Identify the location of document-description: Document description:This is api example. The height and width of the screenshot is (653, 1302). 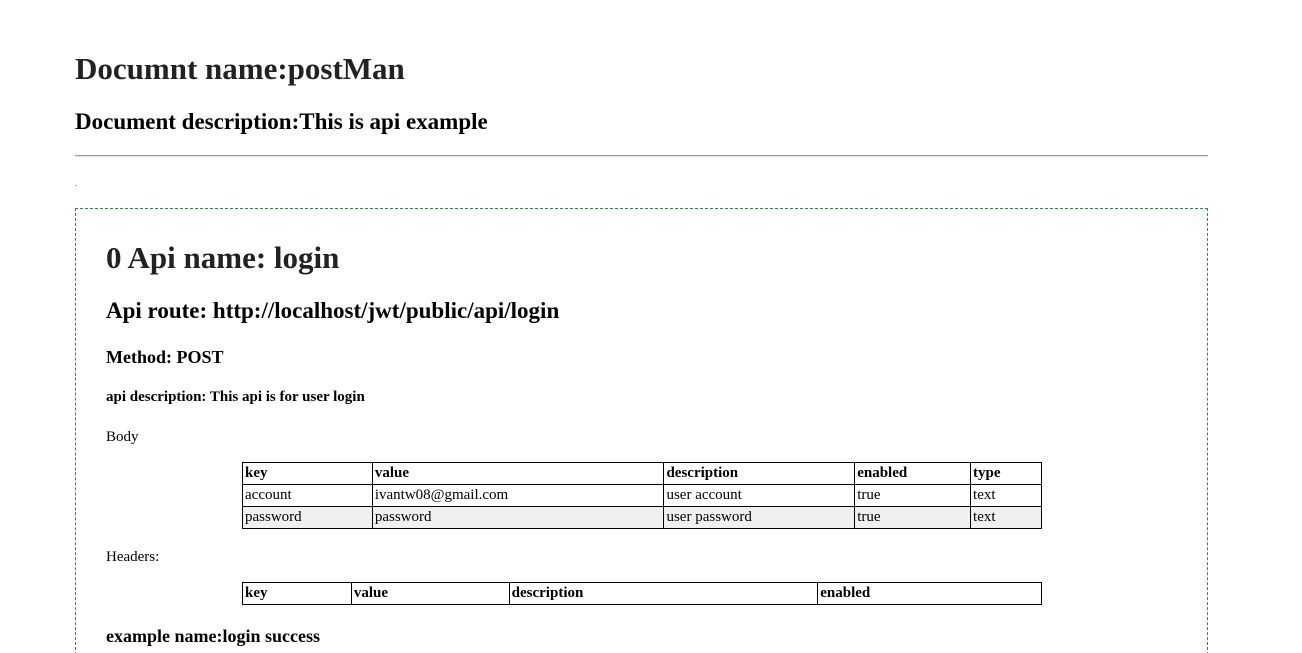
(281, 121).